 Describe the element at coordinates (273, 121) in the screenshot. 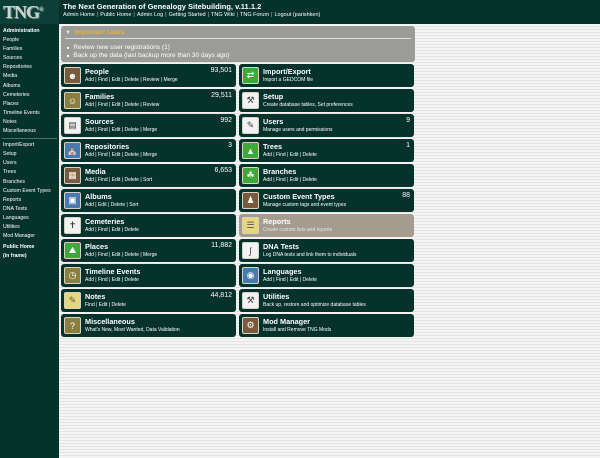

I see `tile-title: Users` at that location.